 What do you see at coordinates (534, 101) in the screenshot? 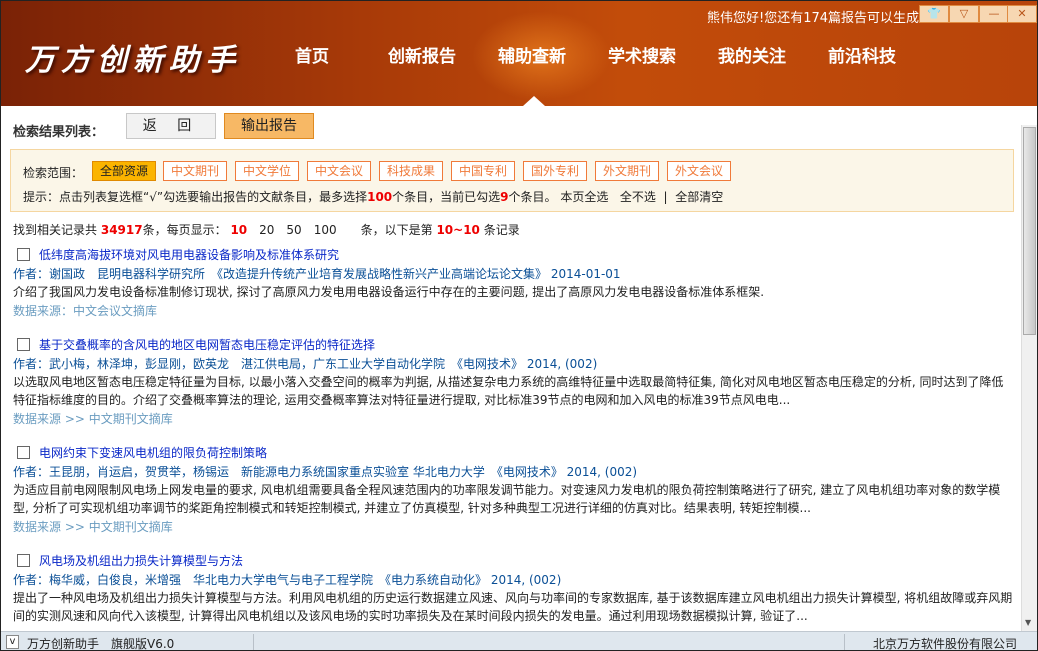
I see `active-nav-indicator` at bounding box center [534, 101].